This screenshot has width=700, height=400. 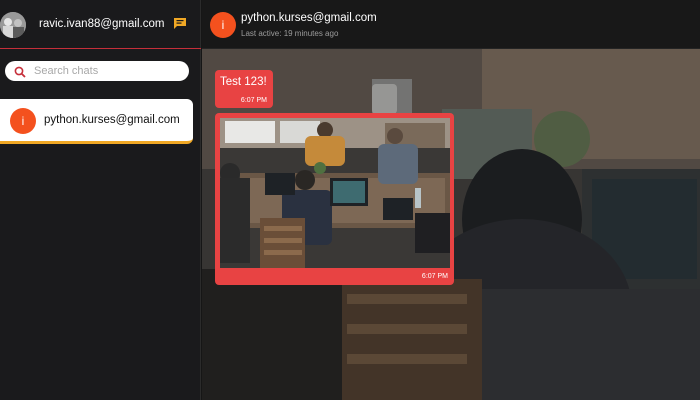 I want to click on search-icon, so click(x=20, y=71).